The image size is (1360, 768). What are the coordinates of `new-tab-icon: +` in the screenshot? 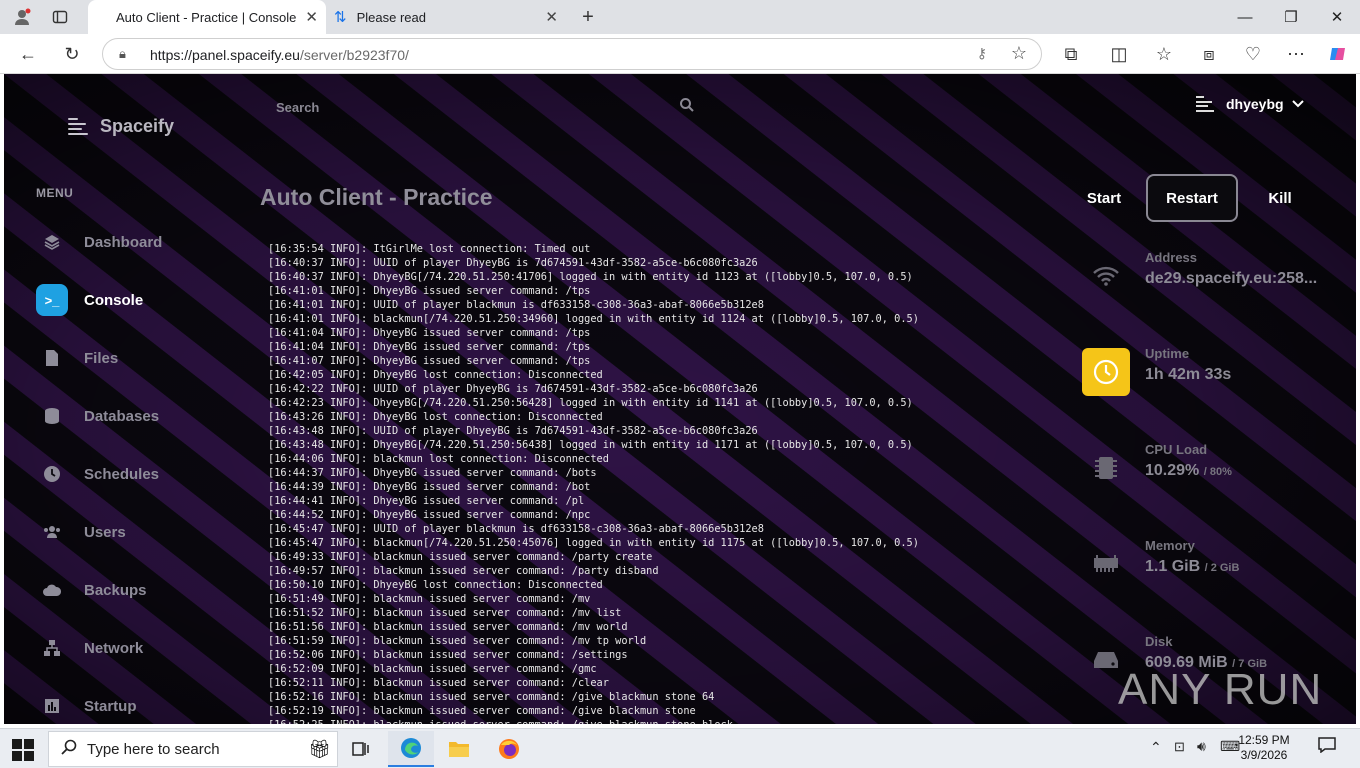 It's located at (588, 17).